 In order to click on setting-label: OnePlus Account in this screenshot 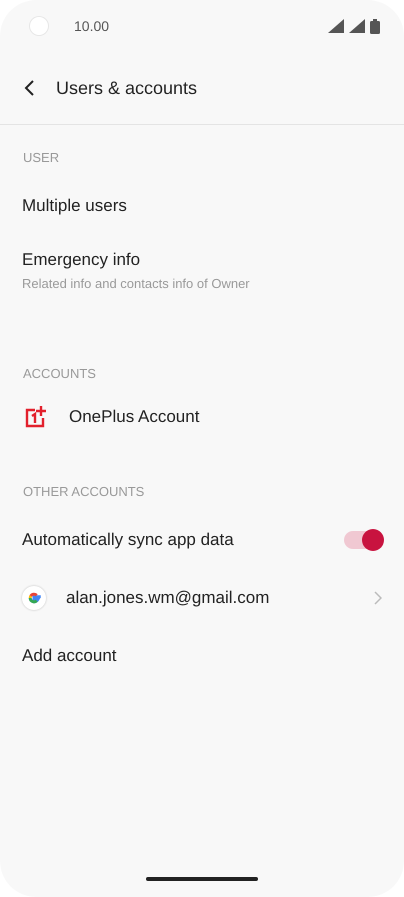, I will do `click(225, 417)`.